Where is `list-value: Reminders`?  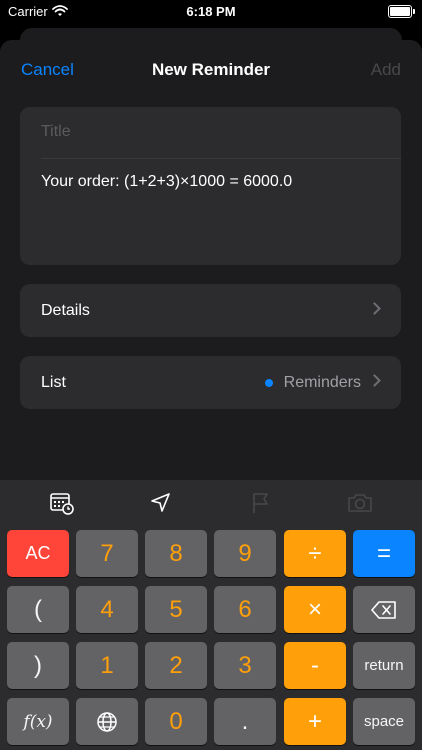 list-value: Reminders is located at coordinates (322, 382).